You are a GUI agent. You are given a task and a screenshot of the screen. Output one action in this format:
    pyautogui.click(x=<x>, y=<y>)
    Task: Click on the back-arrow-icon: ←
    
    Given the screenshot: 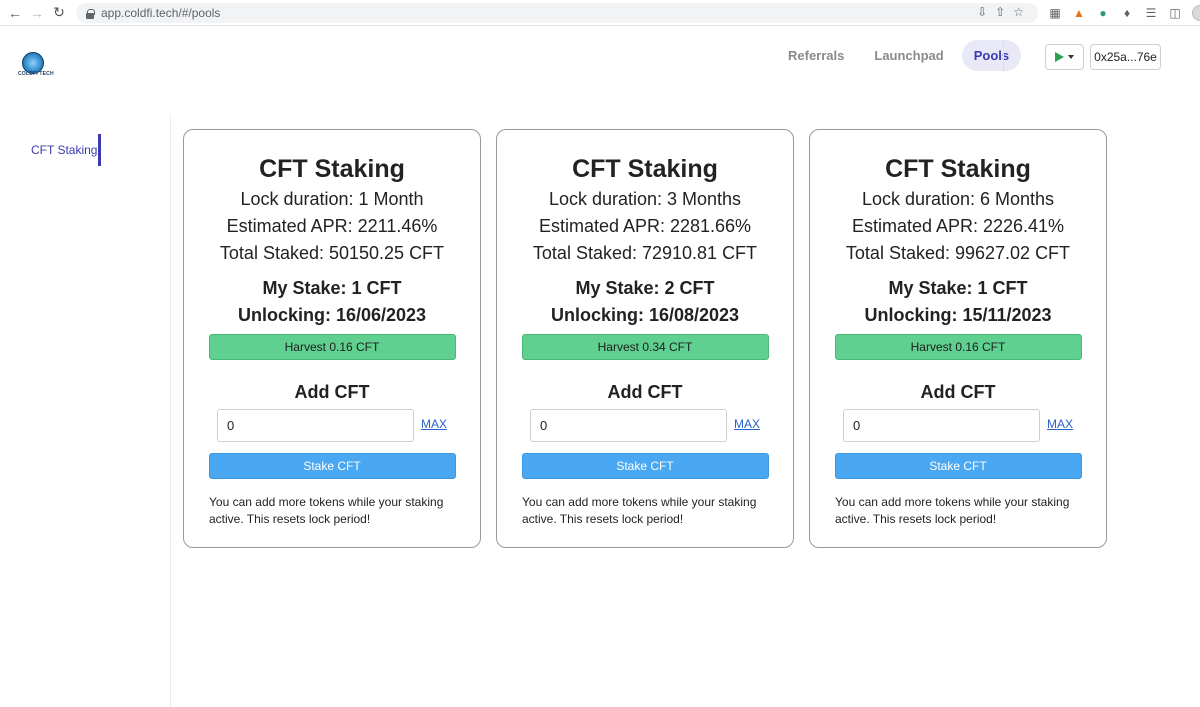 What is the action you would take?
    pyautogui.click(x=15, y=13)
    